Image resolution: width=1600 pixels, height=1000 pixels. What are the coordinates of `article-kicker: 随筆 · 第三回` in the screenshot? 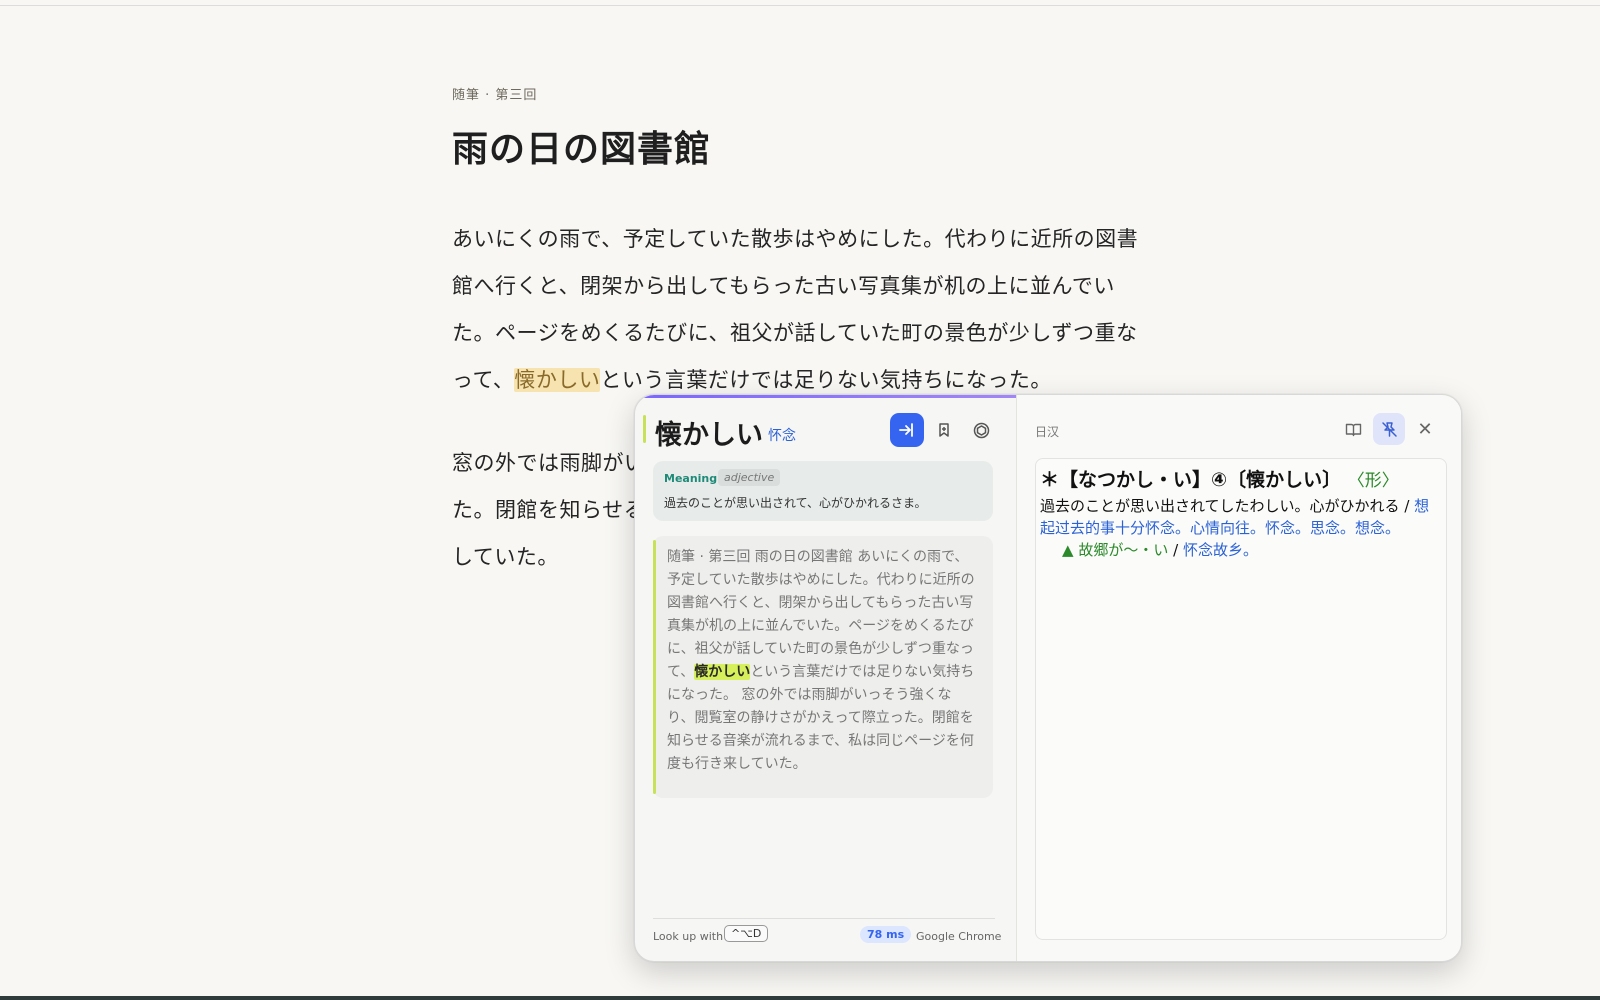 It's located at (495, 95).